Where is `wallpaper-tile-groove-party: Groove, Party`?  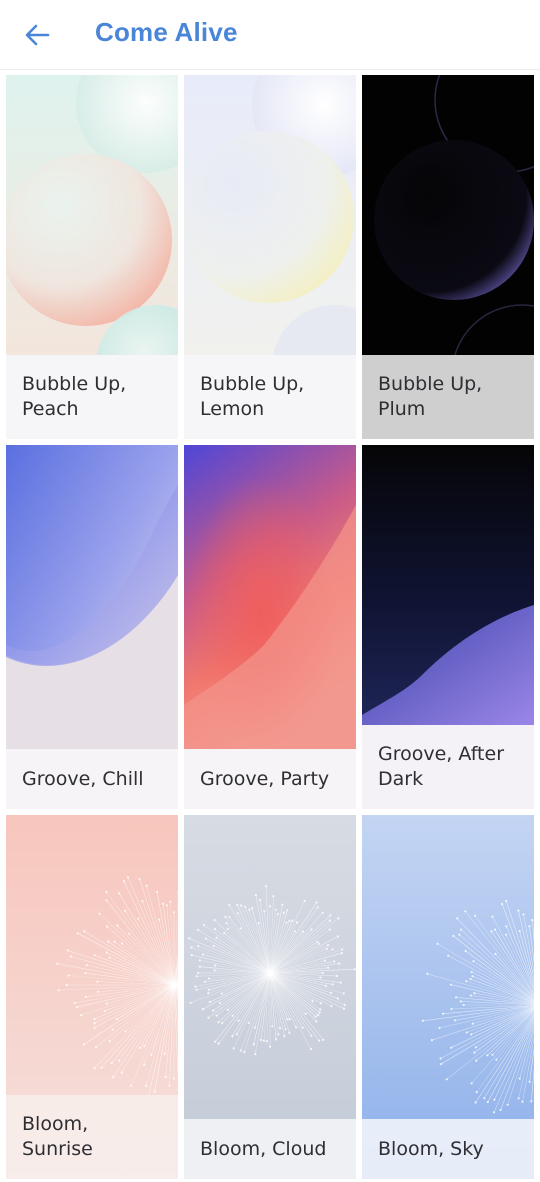 wallpaper-tile-groove-party: Groove, Party is located at coordinates (270, 627).